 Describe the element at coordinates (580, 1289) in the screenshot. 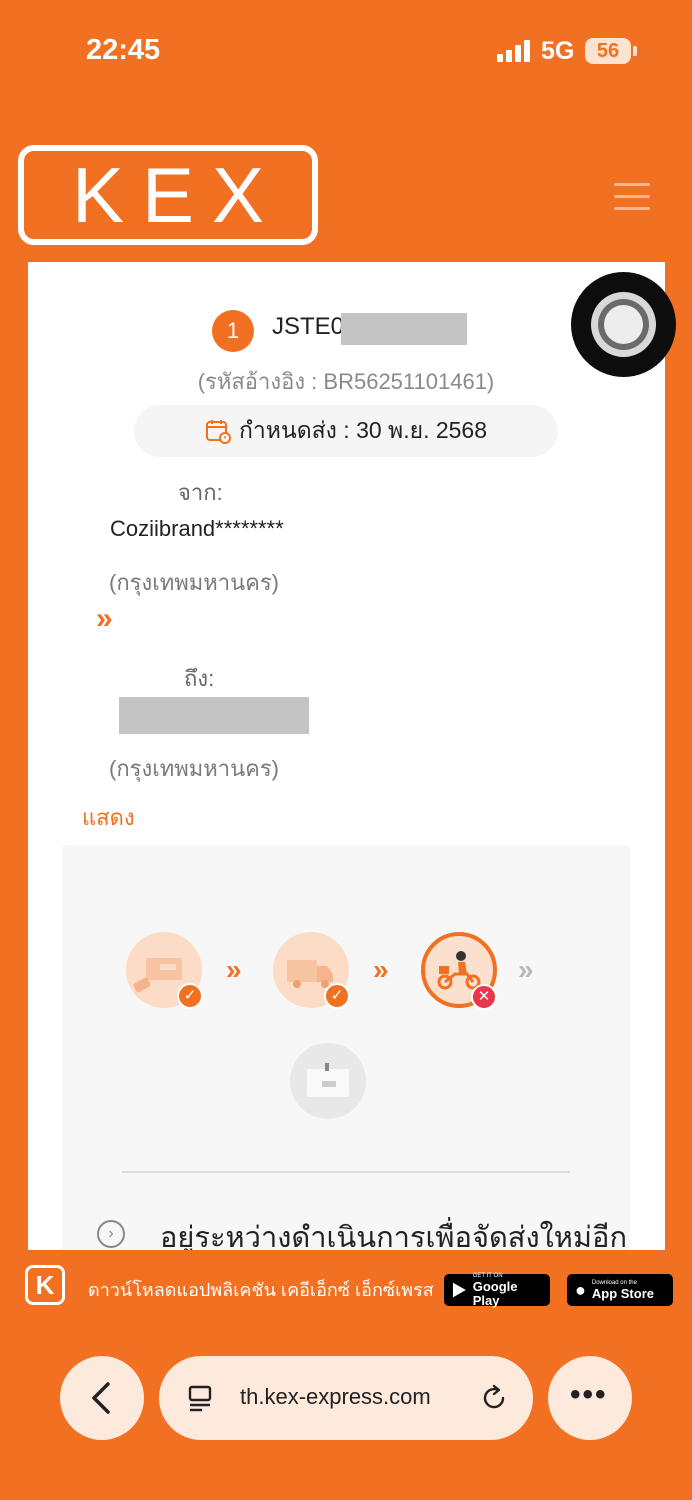

I see `apple-icon: ●` at that location.